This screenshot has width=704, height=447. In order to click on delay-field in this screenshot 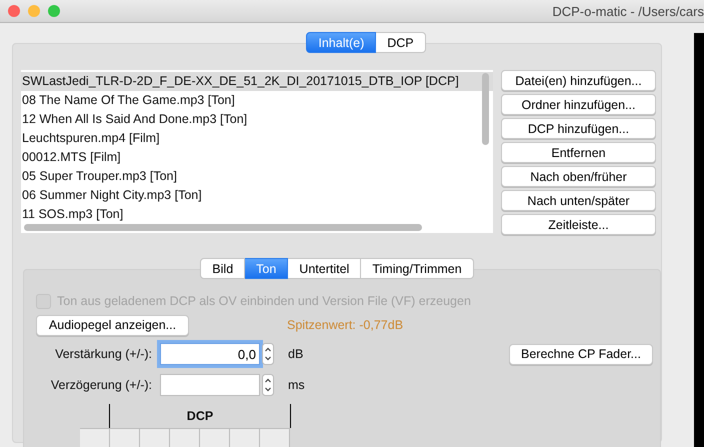, I will do `click(210, 385)`.